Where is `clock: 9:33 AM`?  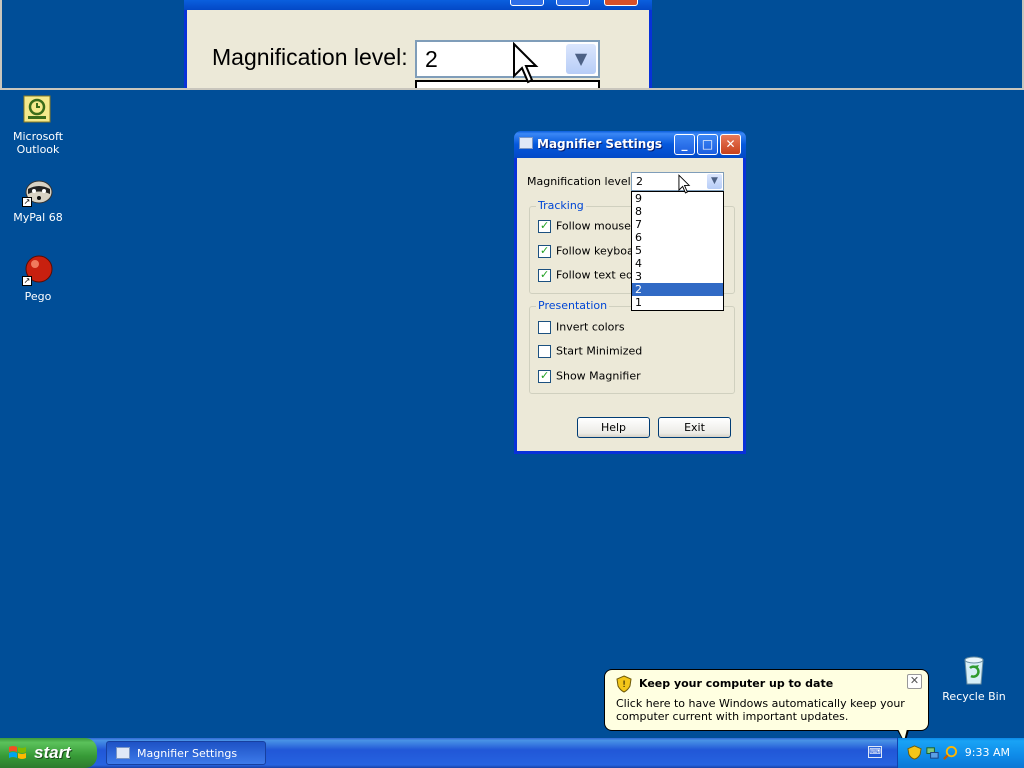
clock: 9:33 AM is located at coordinates (987, 752).